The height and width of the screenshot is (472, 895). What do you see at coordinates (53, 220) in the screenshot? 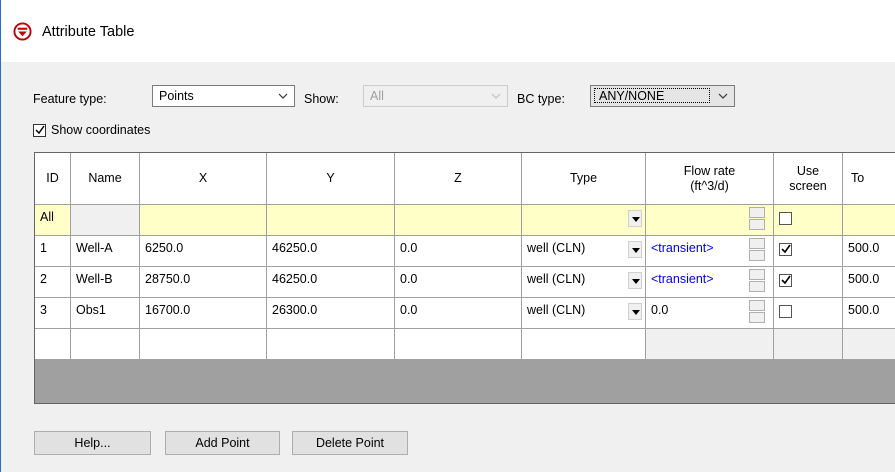
I see `all-row-id: All` at bounding box center [53, 220].